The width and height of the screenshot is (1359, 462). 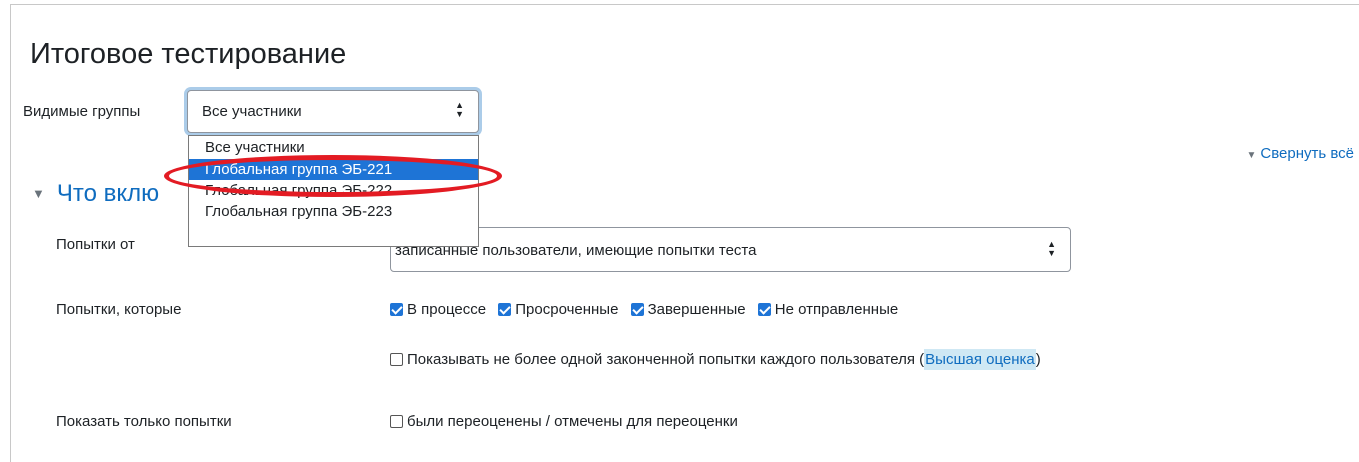 What do you see at coordinates (1307, 153) in the screenshot?
I see `collapse-all-label: Свернуть всё` at bounding box center [1307, 153].